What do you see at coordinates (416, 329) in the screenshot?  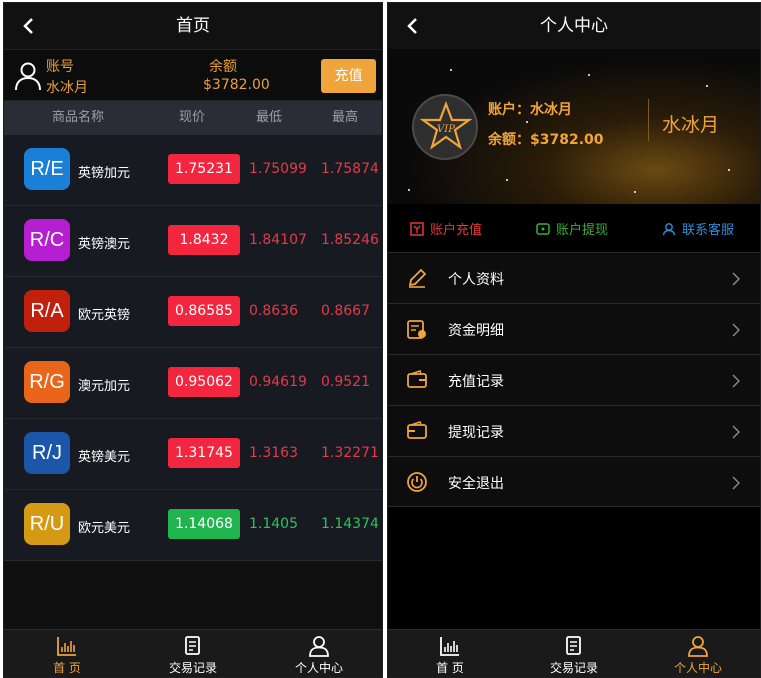 I see `funds-icon` at bounding box center [416, 329].